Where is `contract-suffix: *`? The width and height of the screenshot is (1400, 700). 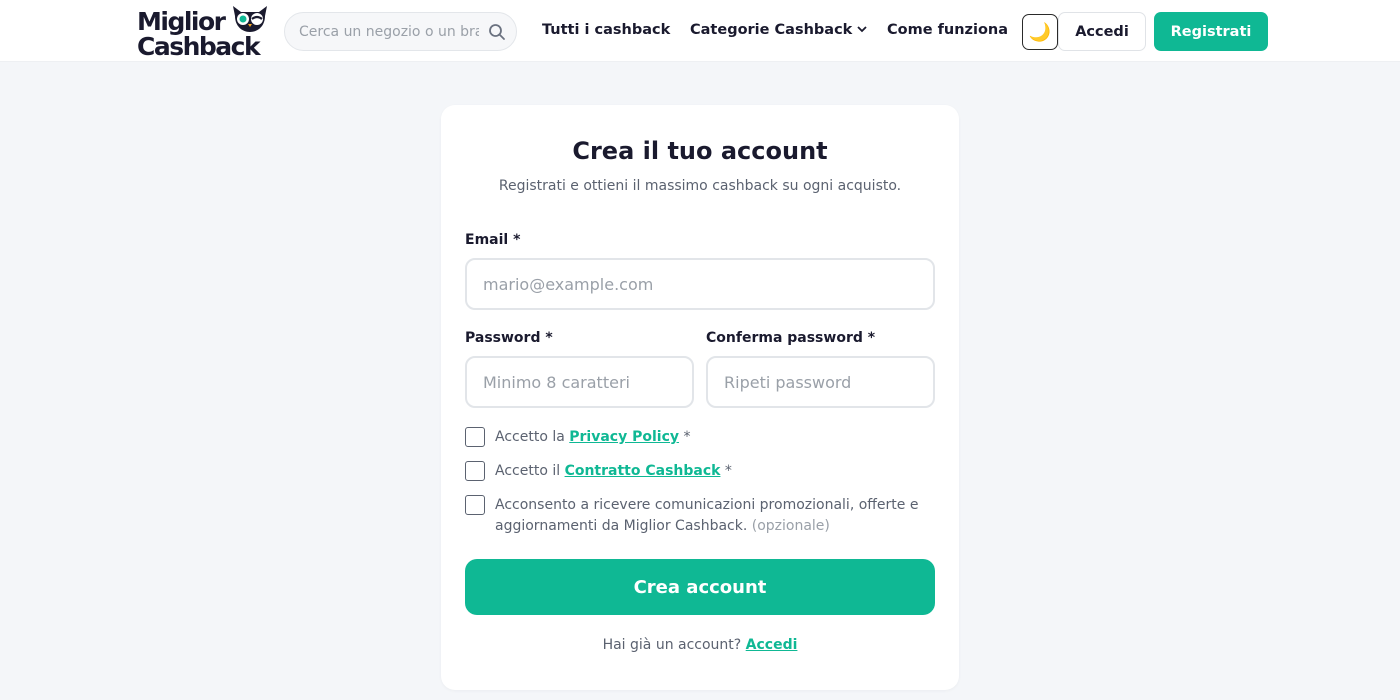 contract-suffix: * is located at coordinates (726, 471).